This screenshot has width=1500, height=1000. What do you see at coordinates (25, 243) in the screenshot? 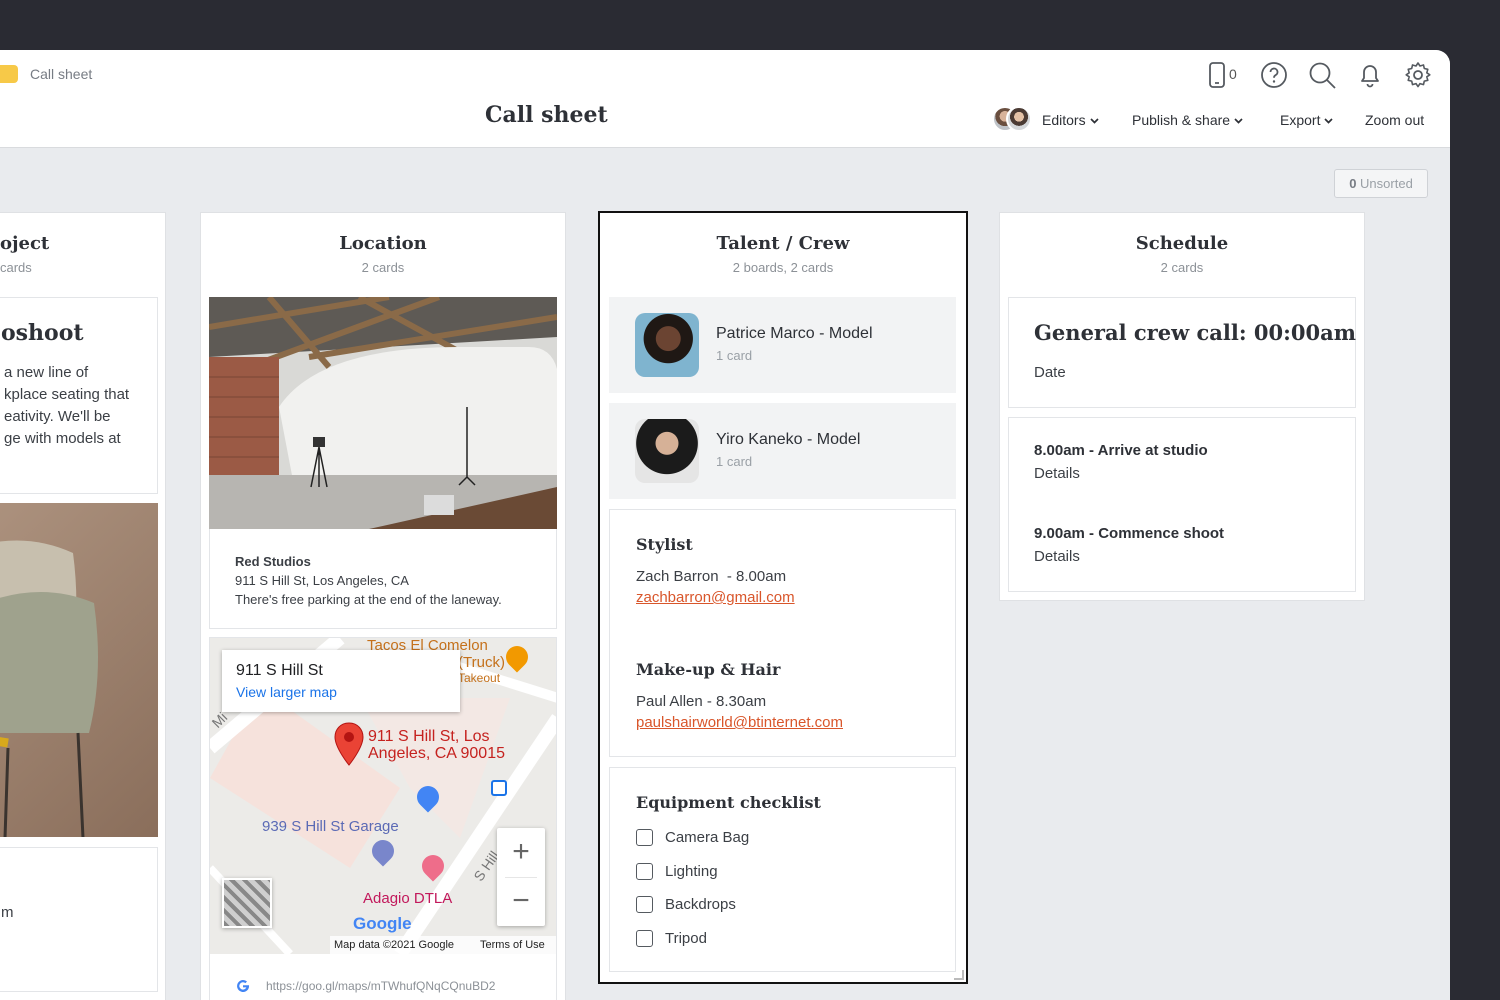
I see `column-title: oject` at bounding box center [25, 243].